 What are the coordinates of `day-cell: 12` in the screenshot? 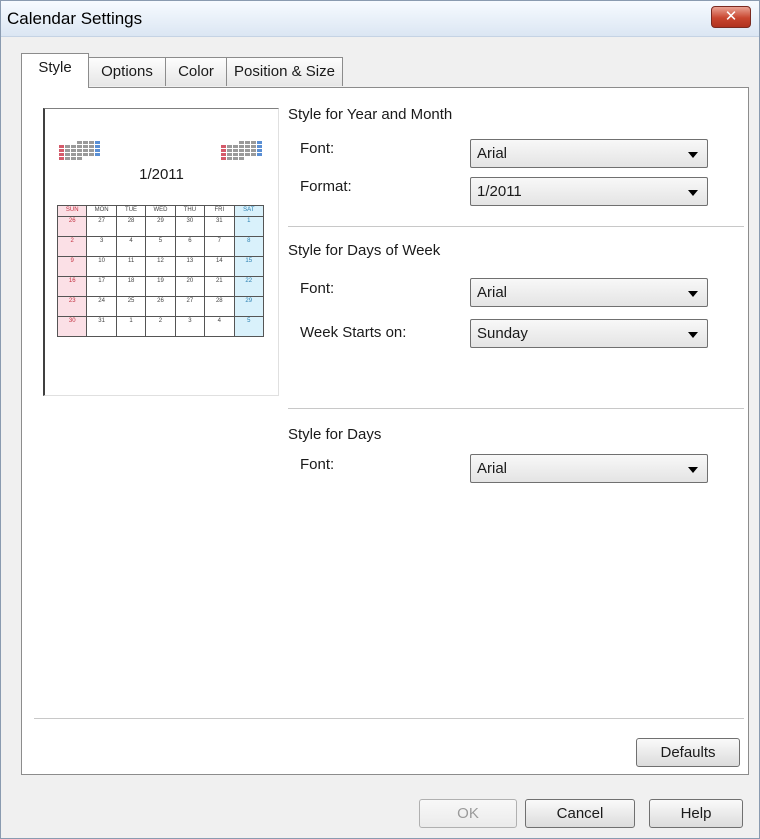 It's located at (160, 266).